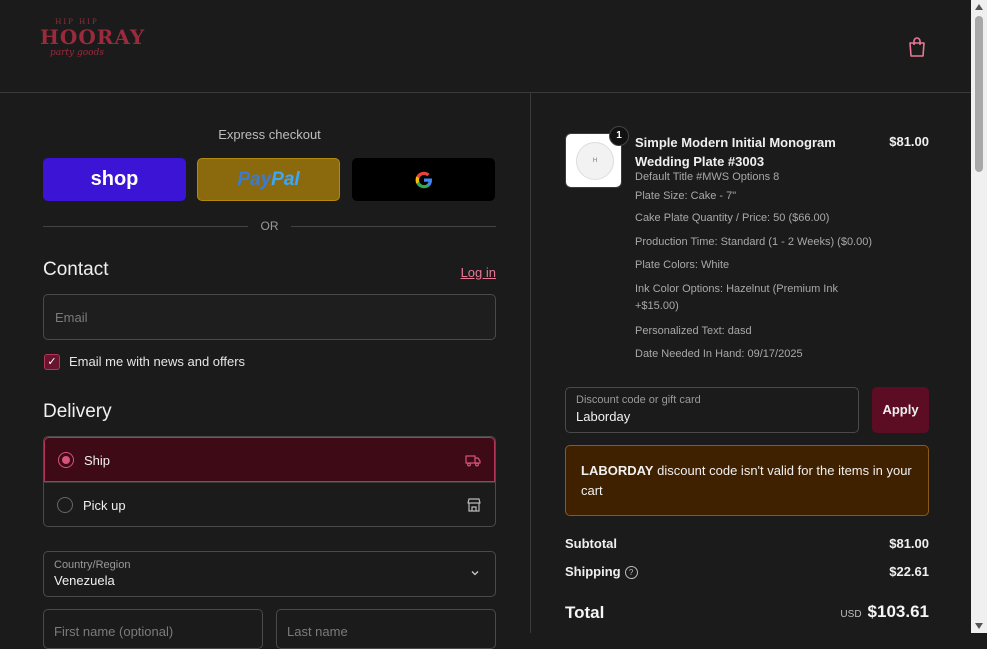 This screenshot has height=649, width=987. I want to click on google-icon, so click(423, 179).